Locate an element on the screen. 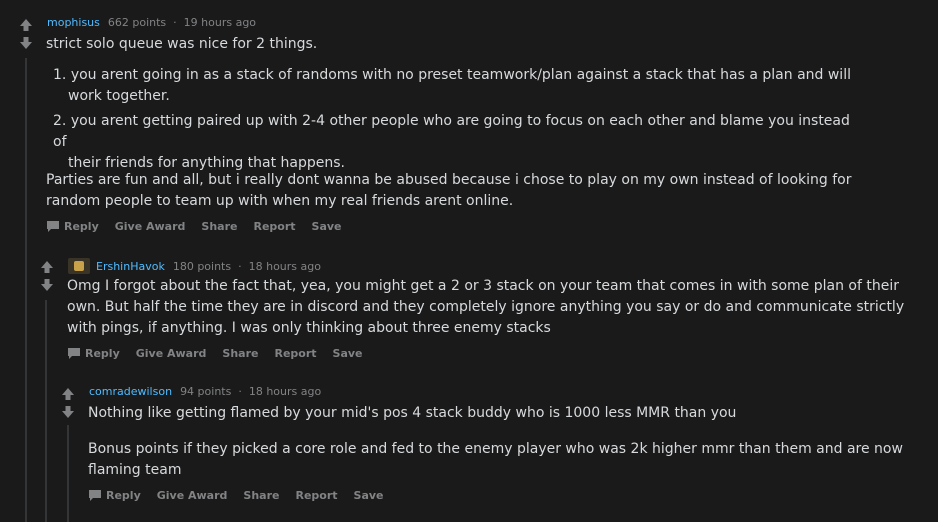 The height and width of the screenshot is (522, 938). list-number: 2. is located at coordinates (60, 121).